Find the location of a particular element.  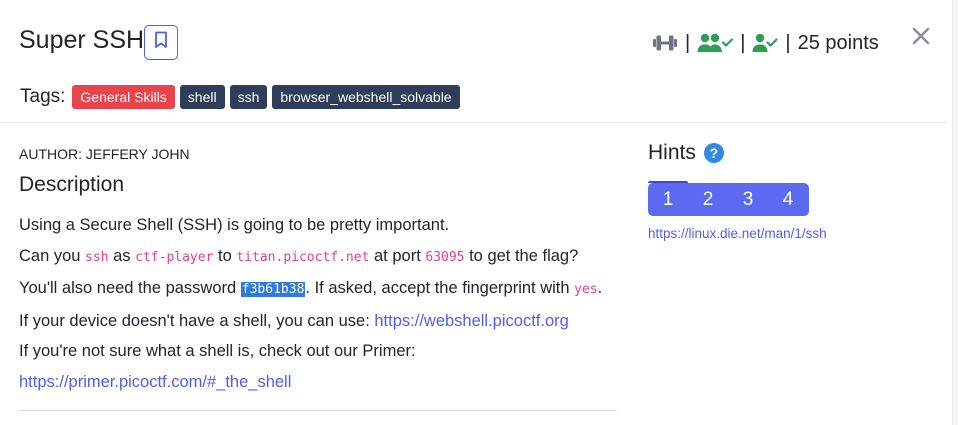

bookmark-icon is located at coordinates (161, 42).